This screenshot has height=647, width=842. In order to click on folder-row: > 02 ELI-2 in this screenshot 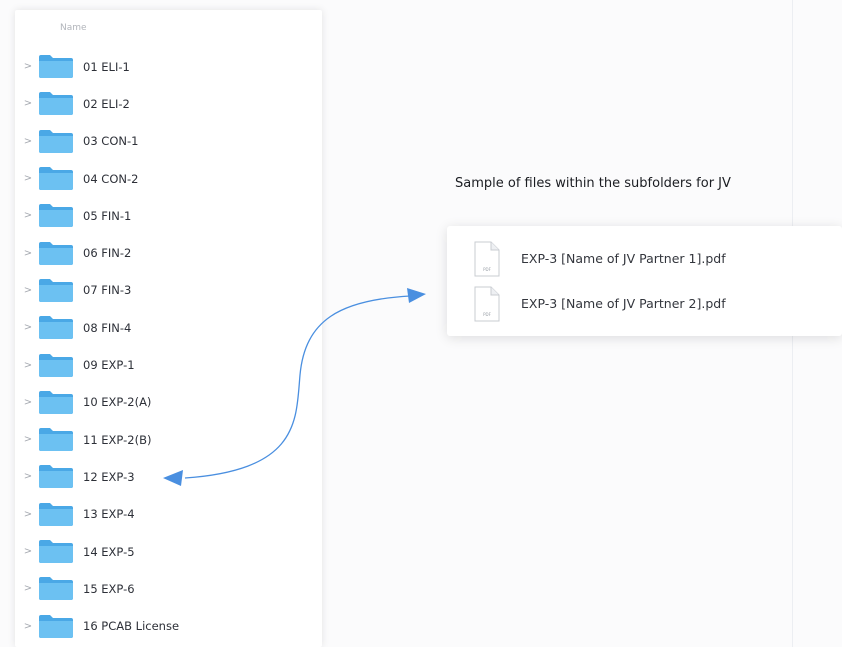, I will do `click(168, 103)`.